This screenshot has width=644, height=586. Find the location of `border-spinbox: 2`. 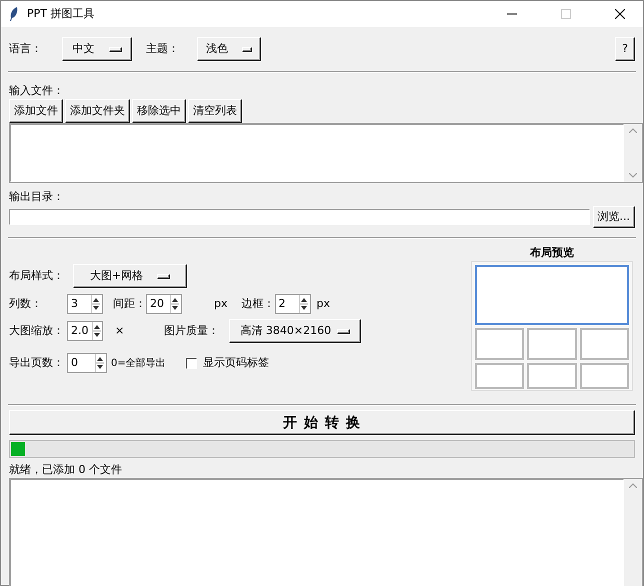

border-spinbox: 2 is located at coordinates (292, 304).